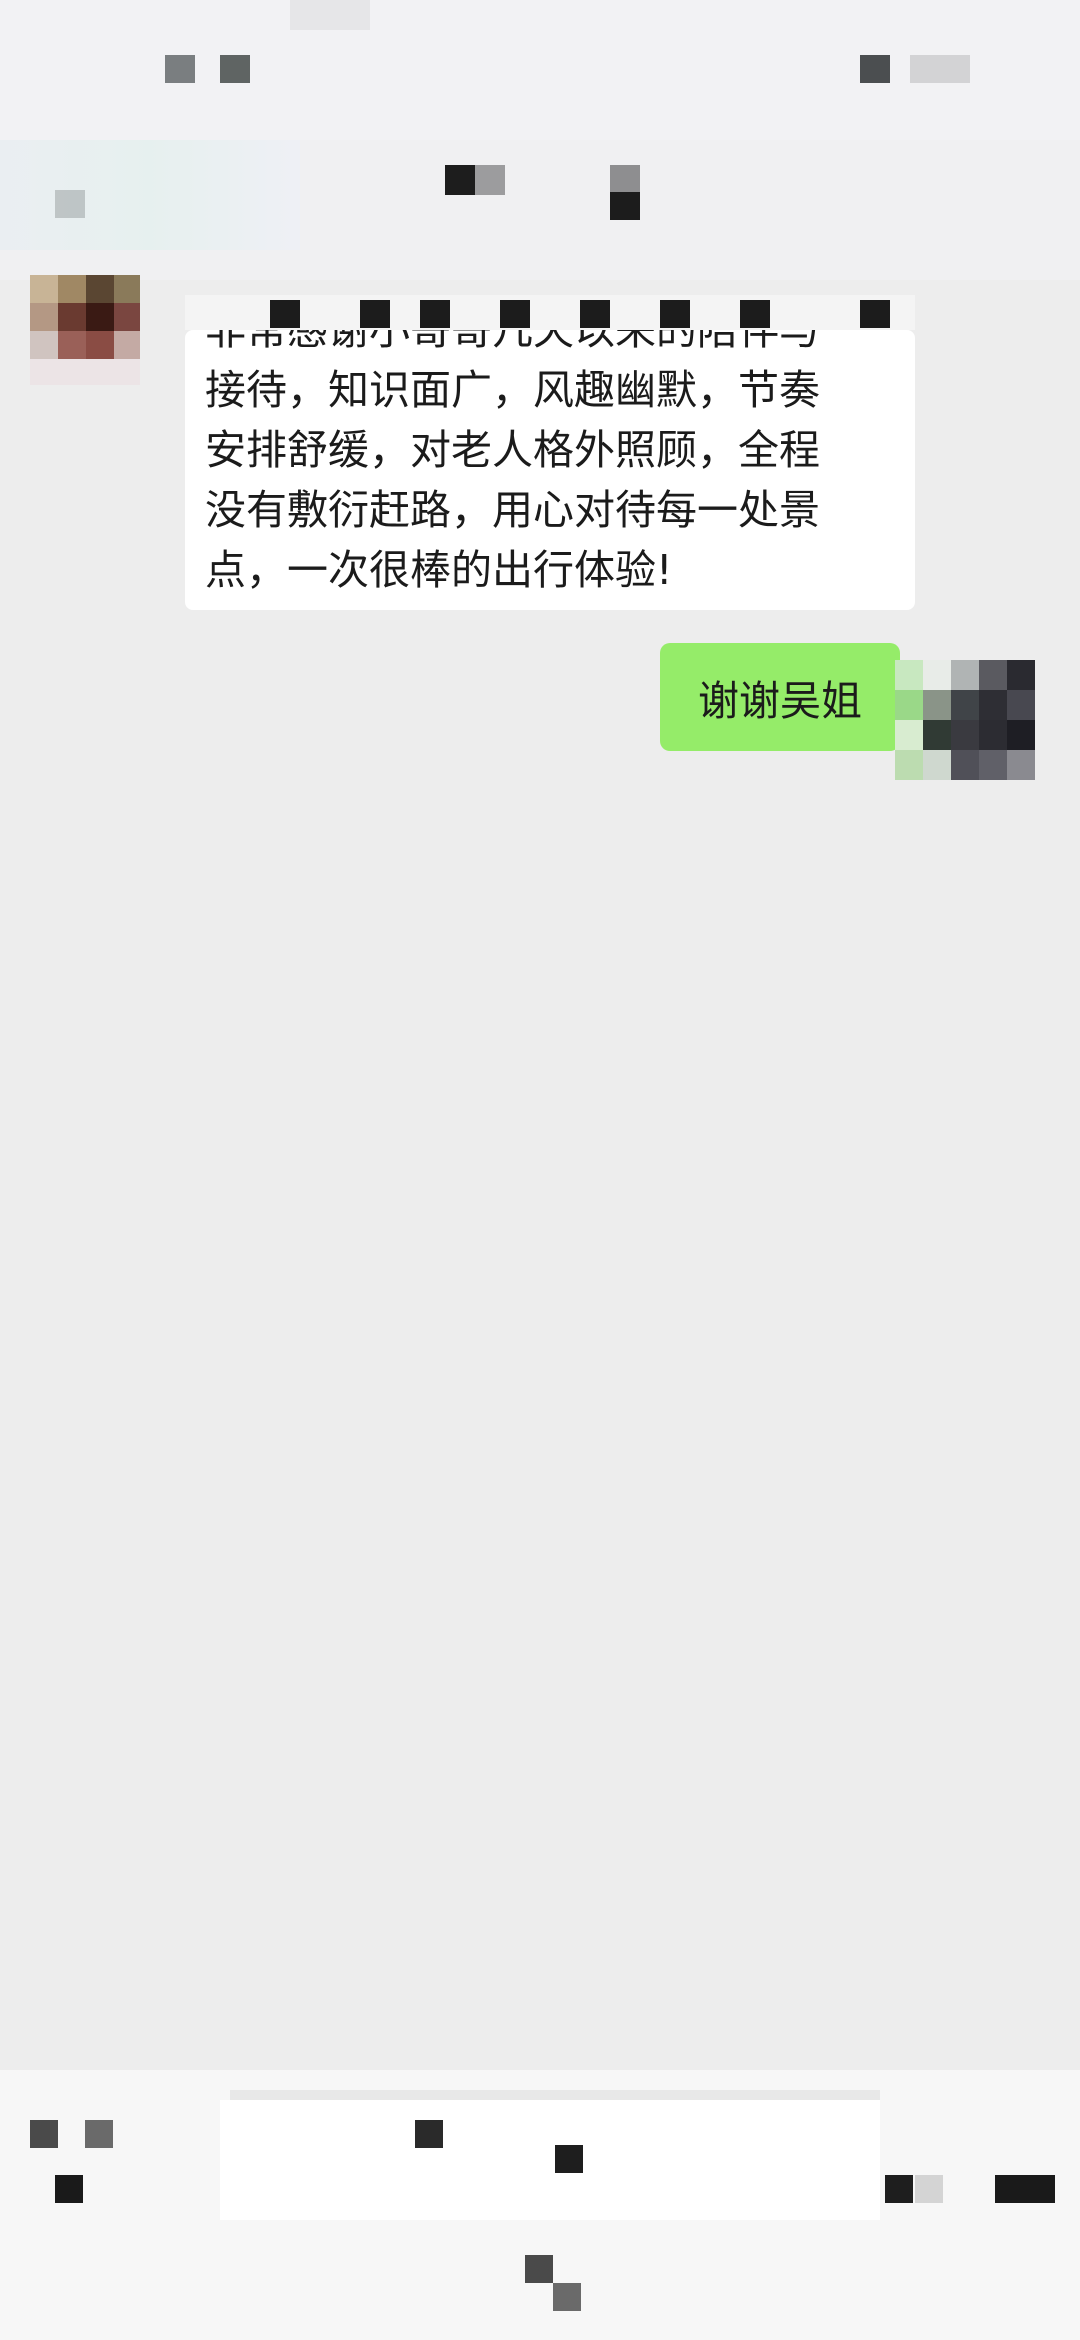 The image size is (1080, 2340). Describe the element at coordinates (977, 720) in the screenshot. I see `self-avatar` at that location.